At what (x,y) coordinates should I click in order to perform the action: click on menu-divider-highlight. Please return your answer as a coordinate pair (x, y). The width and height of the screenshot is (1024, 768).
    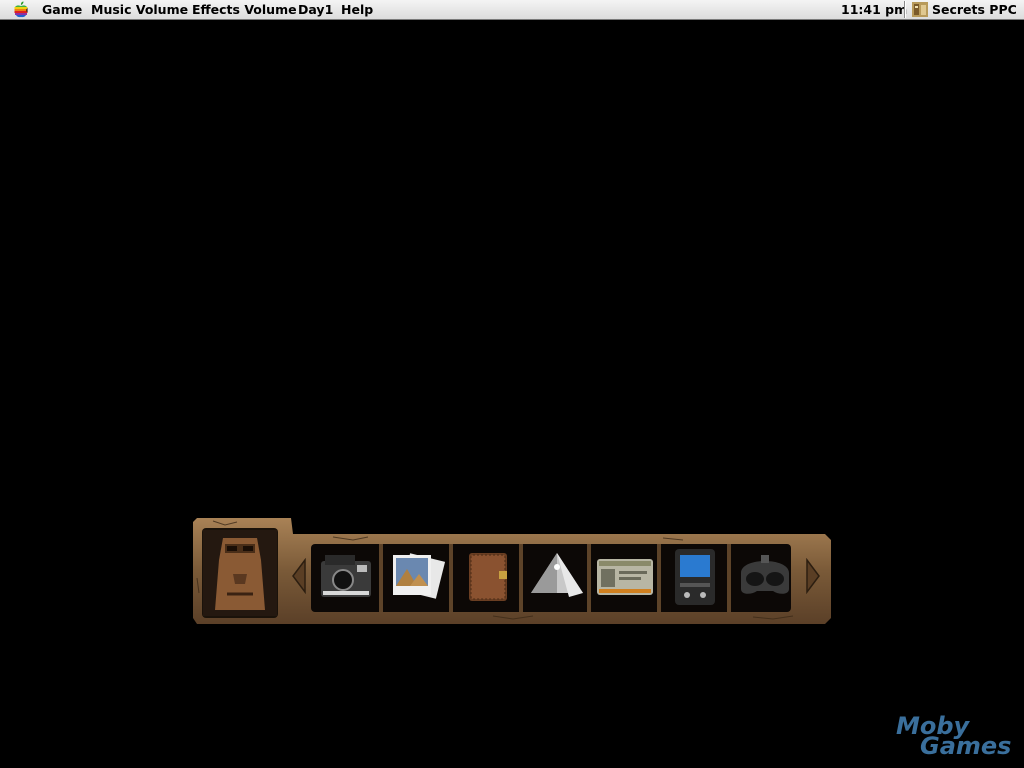
    Looking at the image, I should click on (905, 9).